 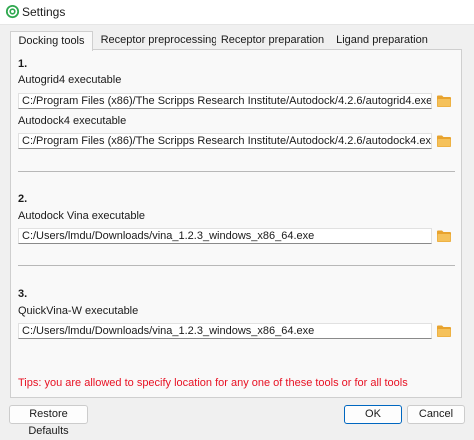 I want to click on tab-receptor-preprocessing: Receptor preprocessing, so click(x=159, y=40).